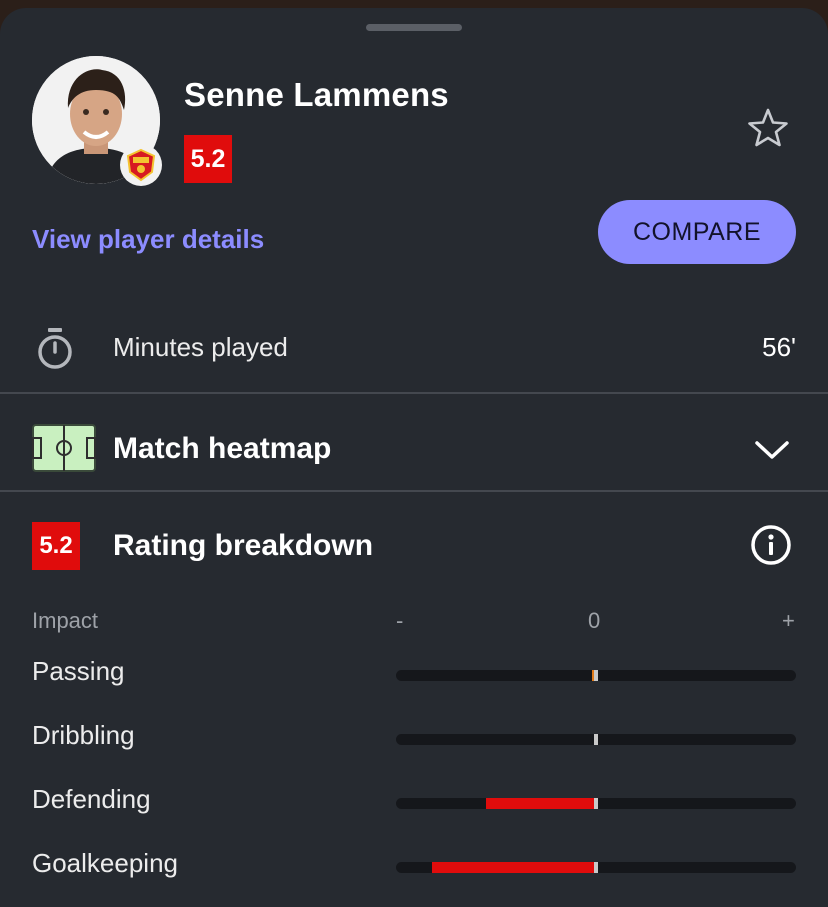  What do you see at coordinates (105, 863) in the screenshot?
I see `impact-name: Goalkeeping` at bounding box center [105, 863].